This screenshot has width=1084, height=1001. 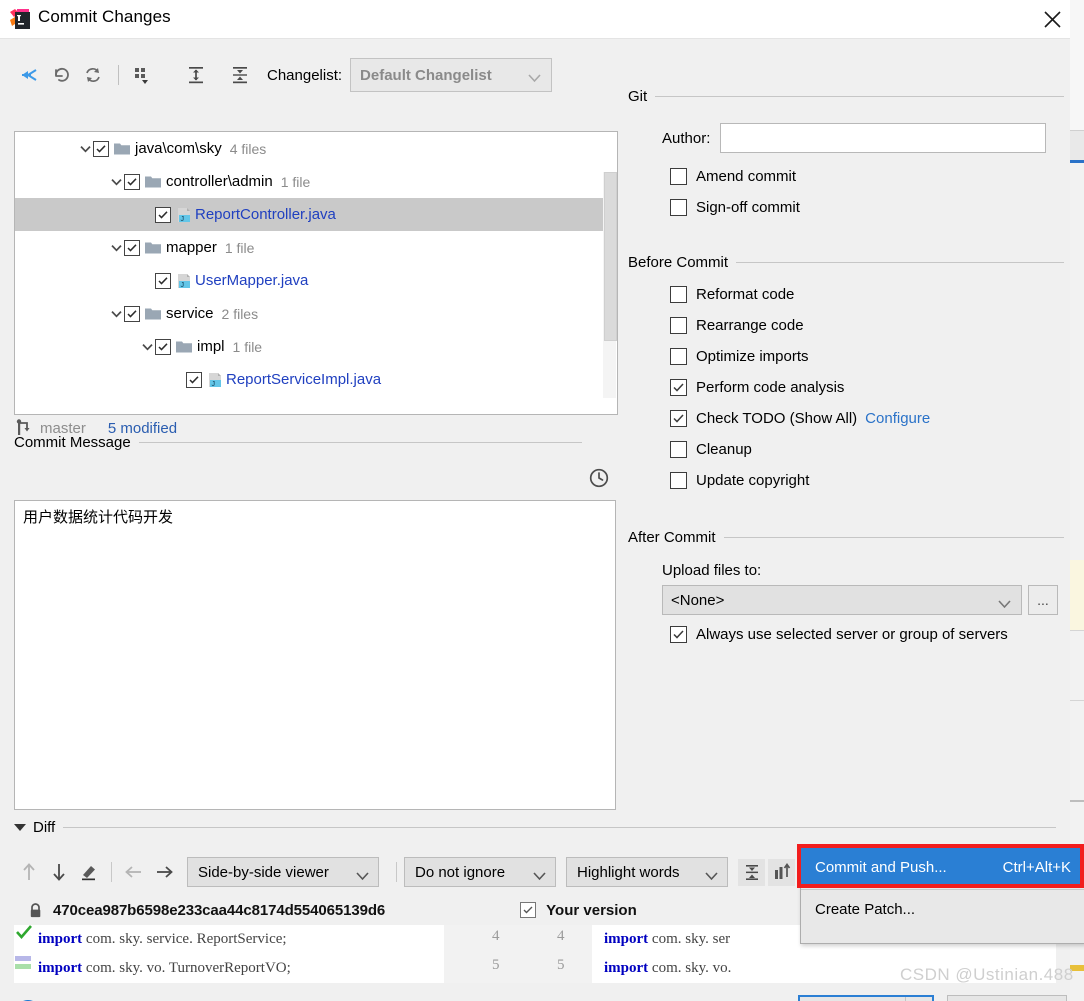 What do you see at coordinates (61, 75) in the screenshot?
I see `rollback-icon` at bounding box center [61, 75].